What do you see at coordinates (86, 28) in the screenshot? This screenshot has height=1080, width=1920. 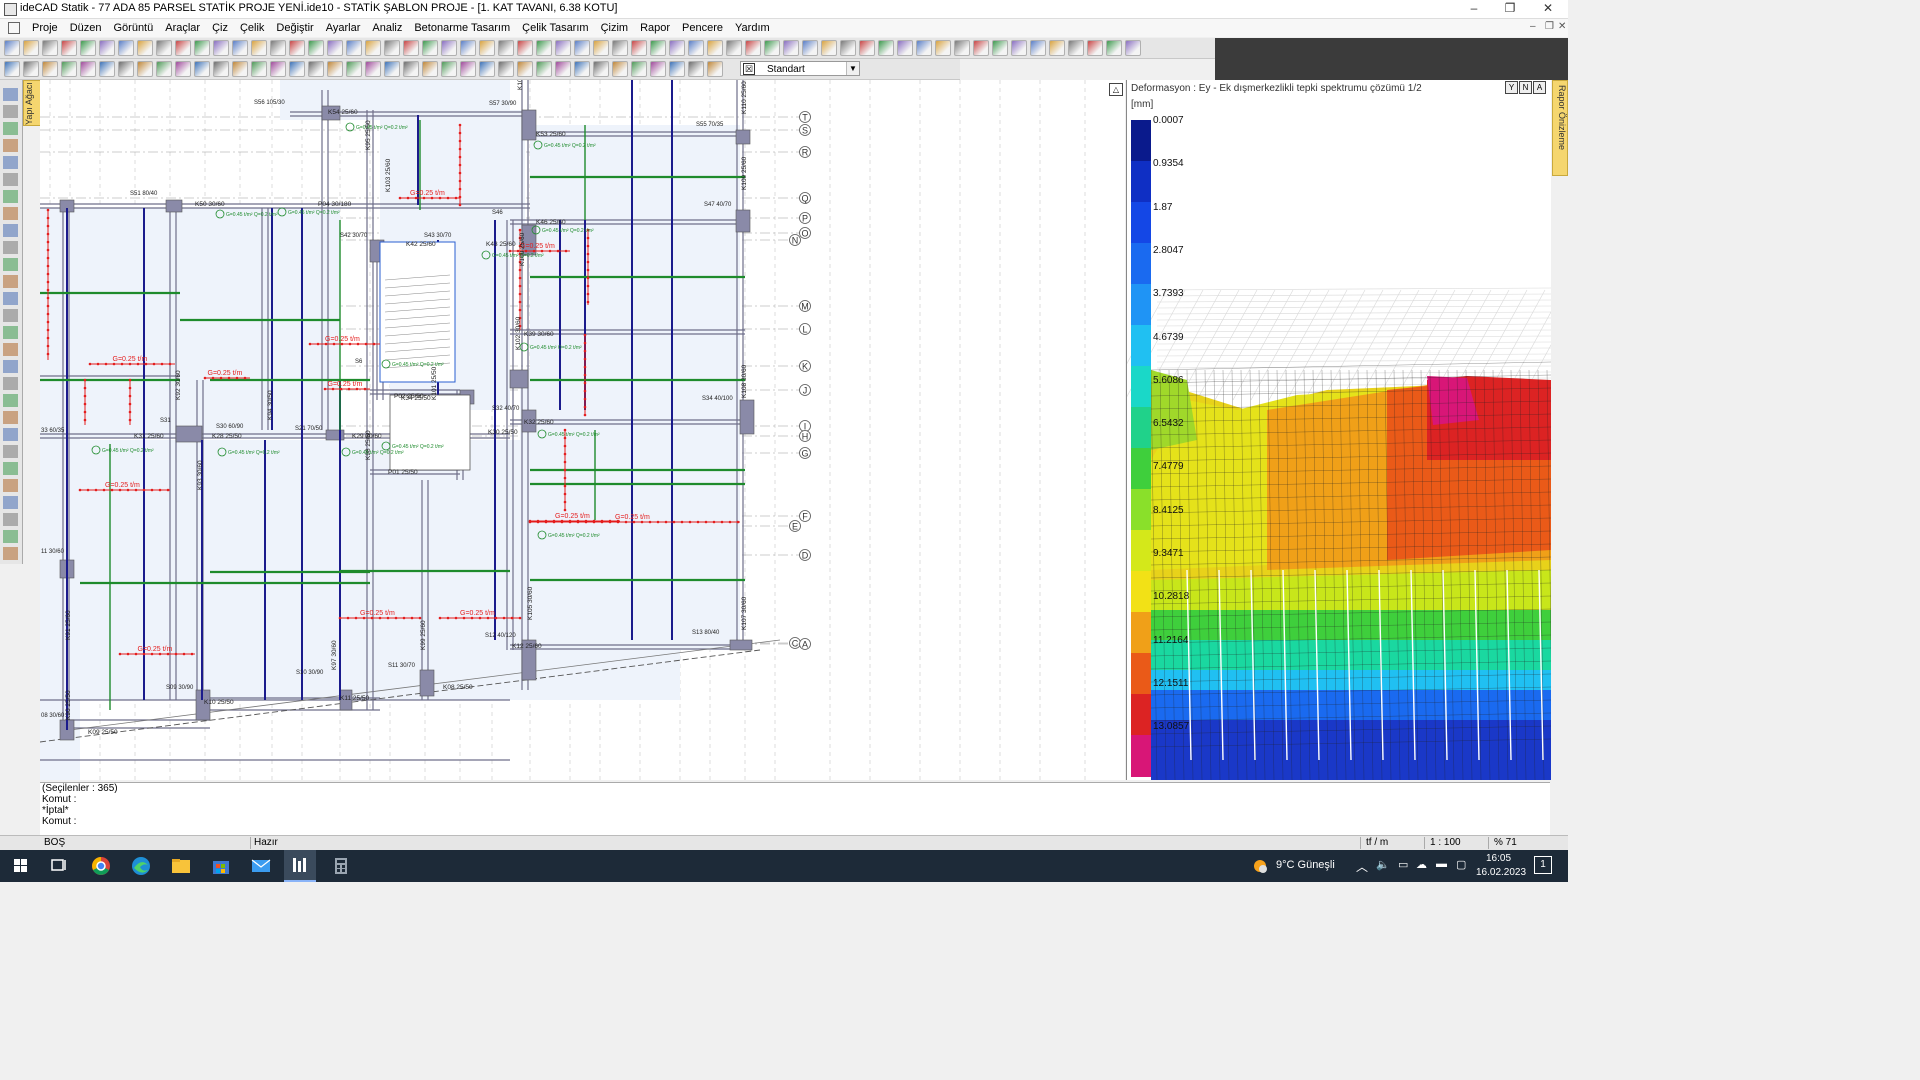 I see `menu-item-düzen: Düzen` at bounding box center [86, 28].